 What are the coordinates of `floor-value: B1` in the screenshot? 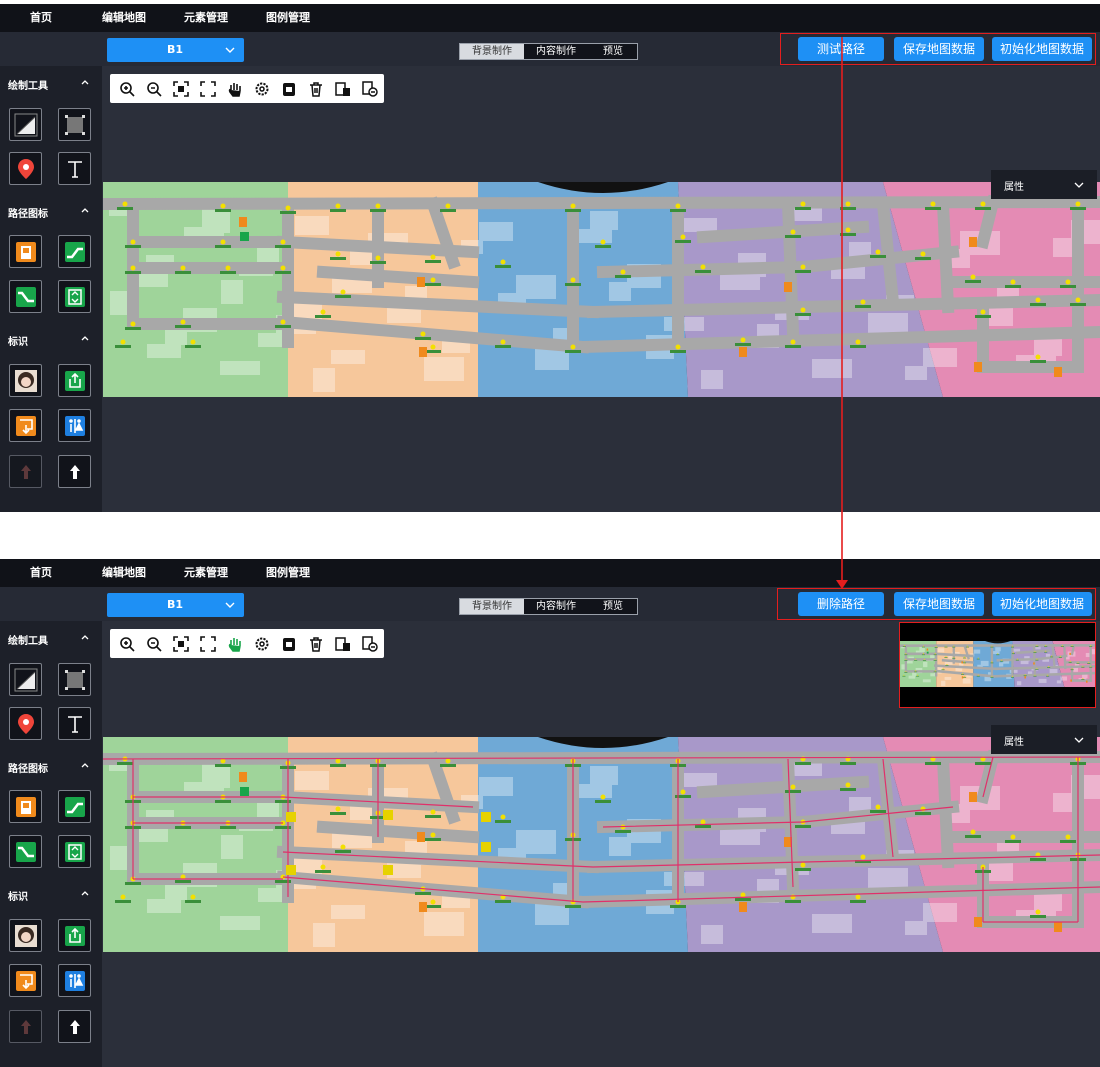 It's located at (175, 604).